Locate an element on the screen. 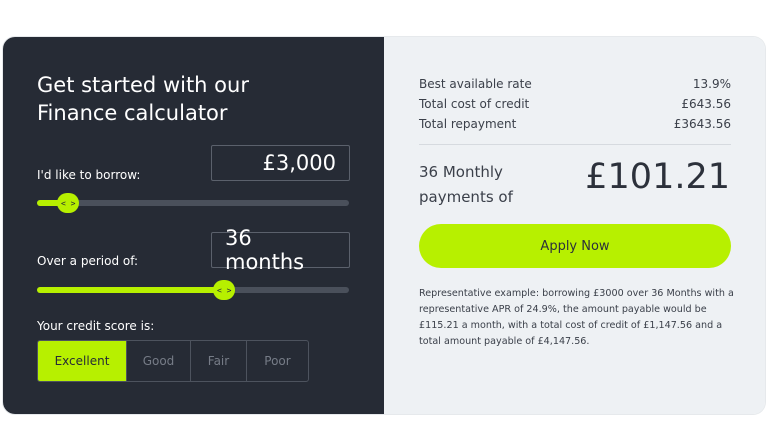 The width and height of the screenshot is (768, 434). credit-score-label: Your credit score is: is located at coordinates (96, 326).